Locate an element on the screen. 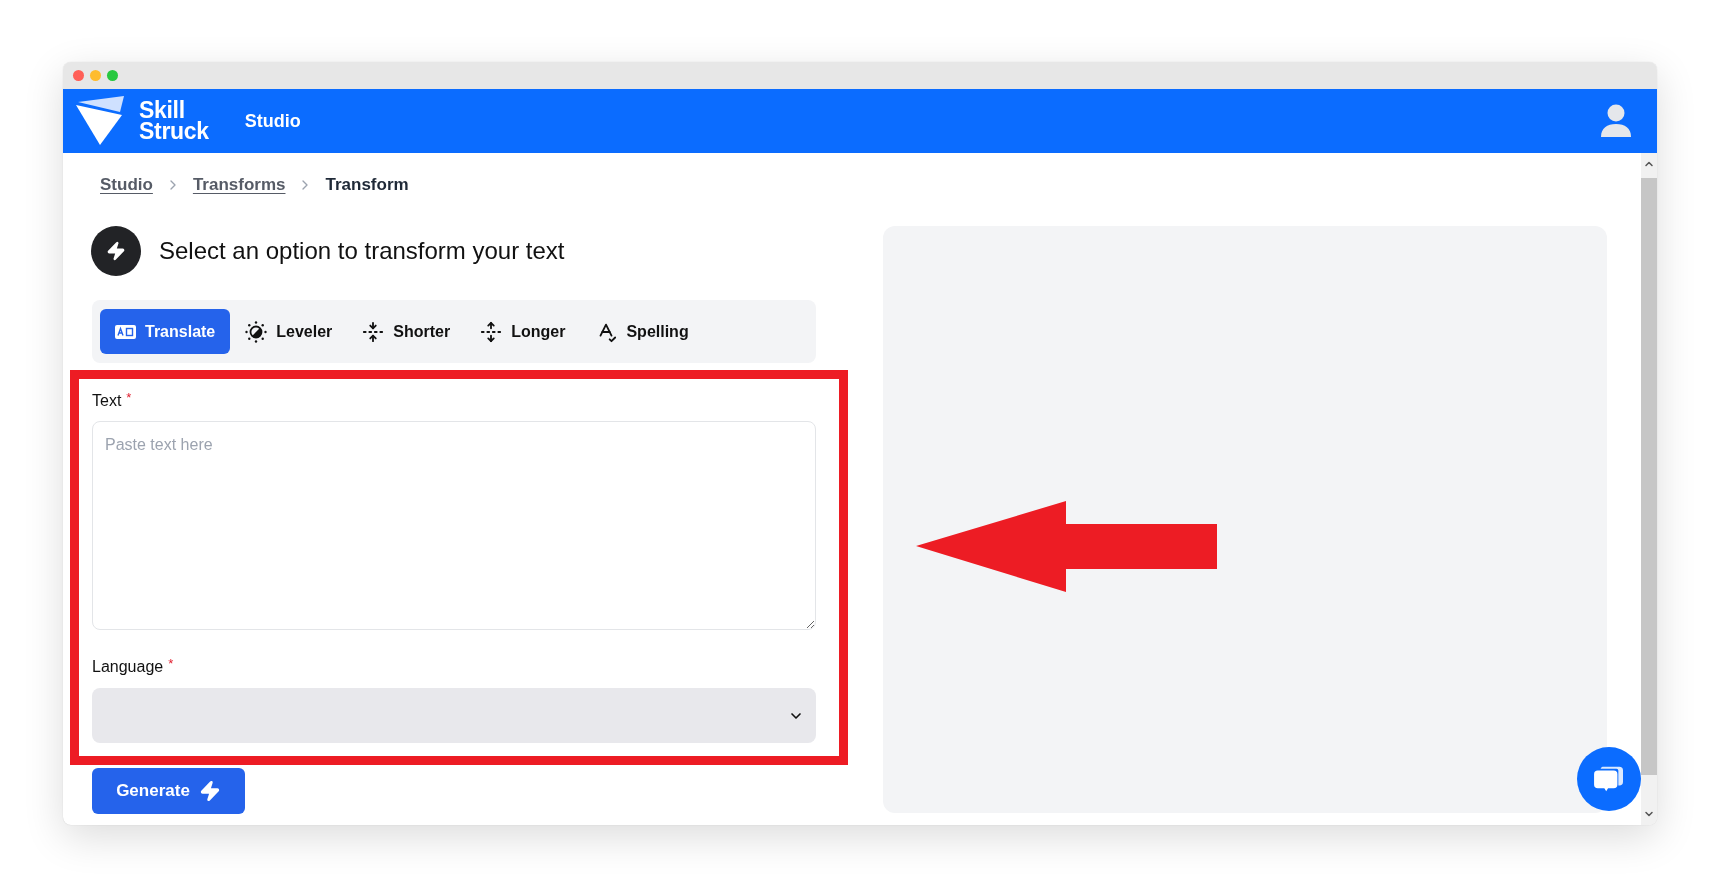 This screenshot has width=1720, height=888. tab: Longer is located at coordinates (523, 331).